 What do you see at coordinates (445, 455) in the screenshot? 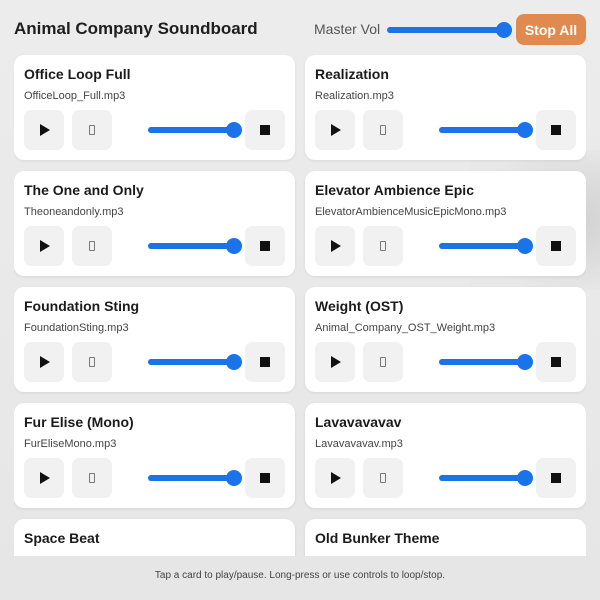
I see `sound-card: Lavavavavav Lavavavavav.mp3` at bounding box center [445, 455].